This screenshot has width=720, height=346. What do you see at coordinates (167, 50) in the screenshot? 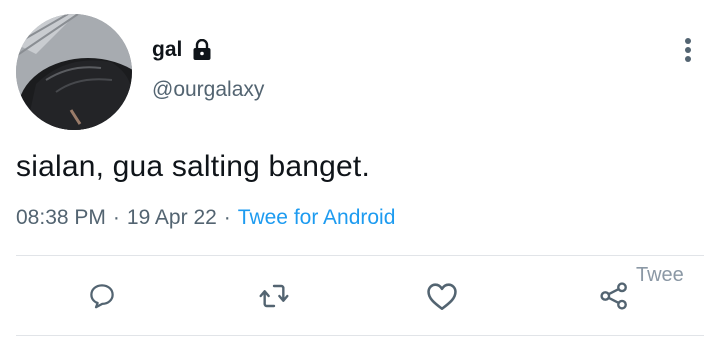
I see `display-name: gal` at bounding box center [167, 50].